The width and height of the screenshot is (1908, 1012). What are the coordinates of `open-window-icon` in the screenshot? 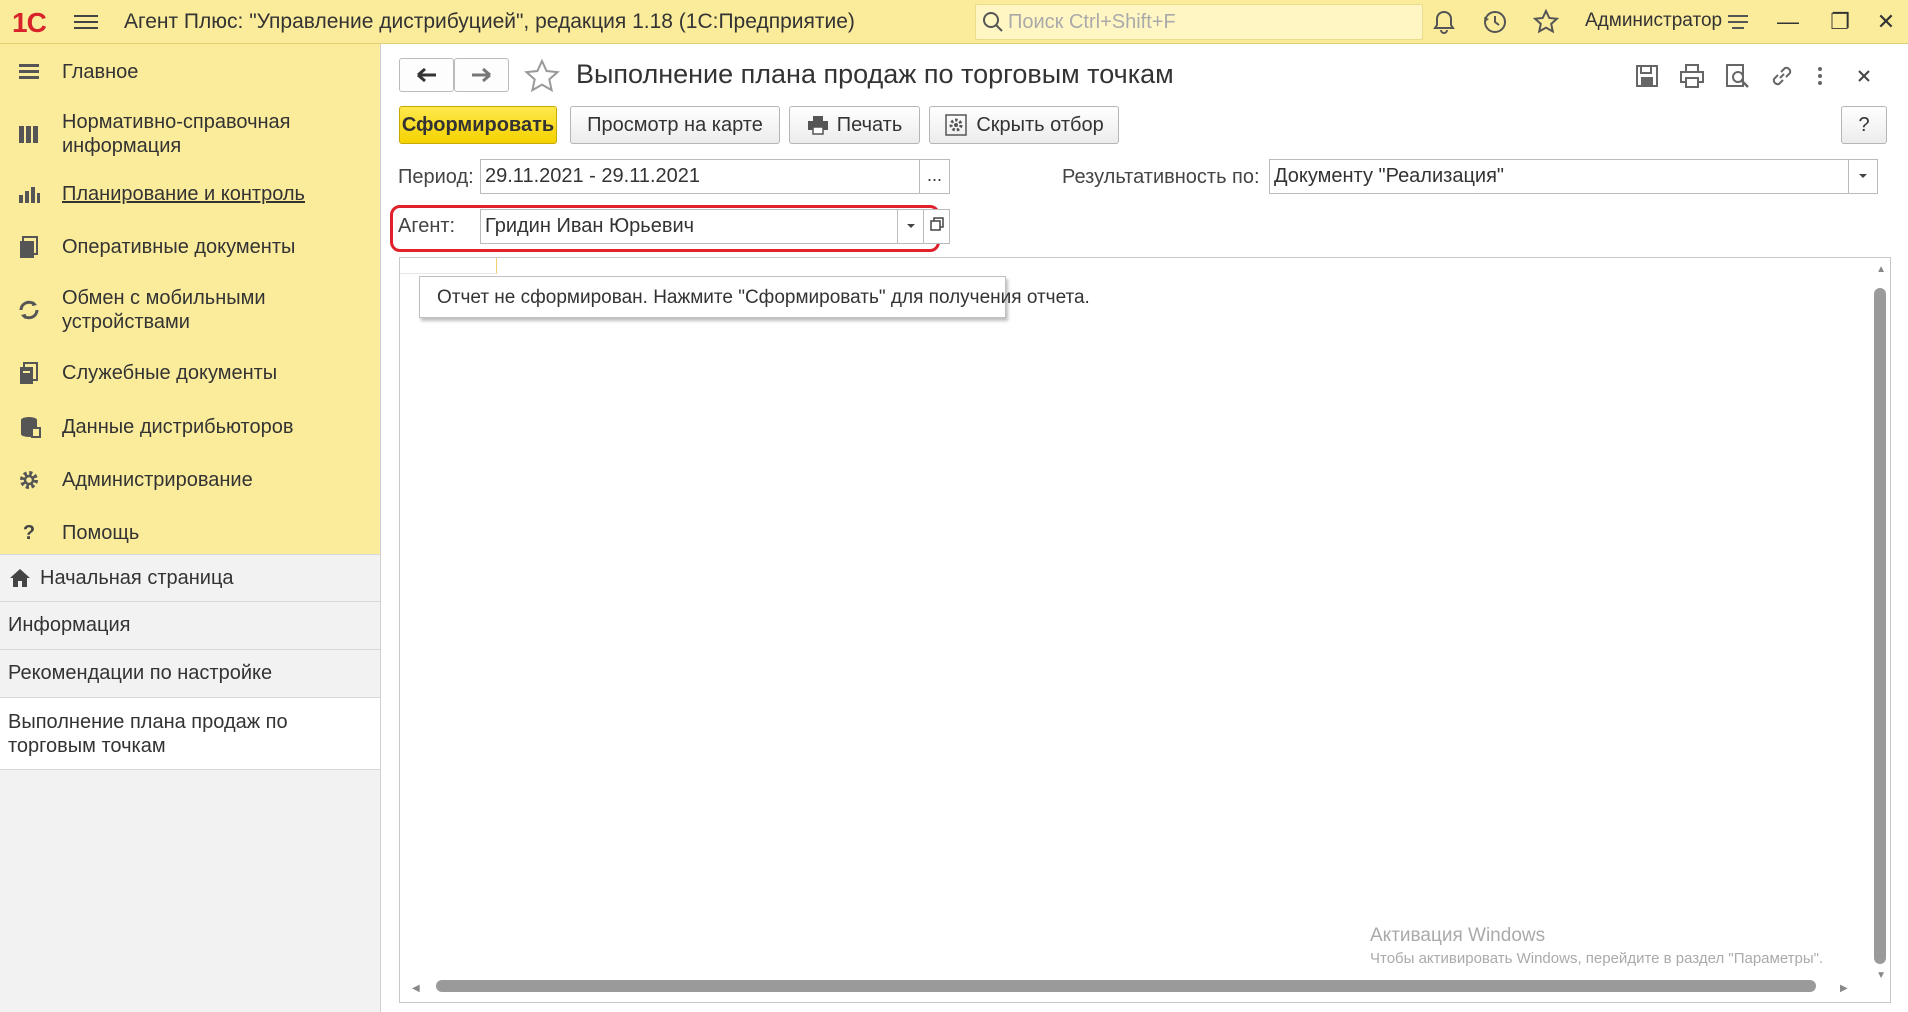 It's located at (936, 224).